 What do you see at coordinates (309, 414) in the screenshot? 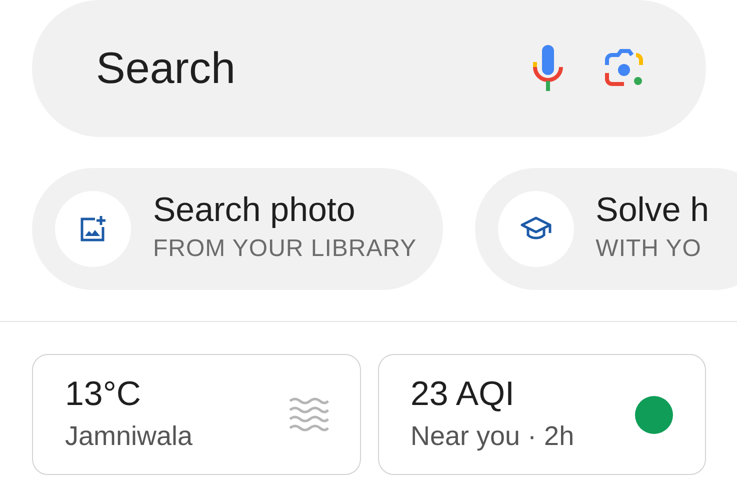
I see `haze-icon` at bounding box center [309, 414].